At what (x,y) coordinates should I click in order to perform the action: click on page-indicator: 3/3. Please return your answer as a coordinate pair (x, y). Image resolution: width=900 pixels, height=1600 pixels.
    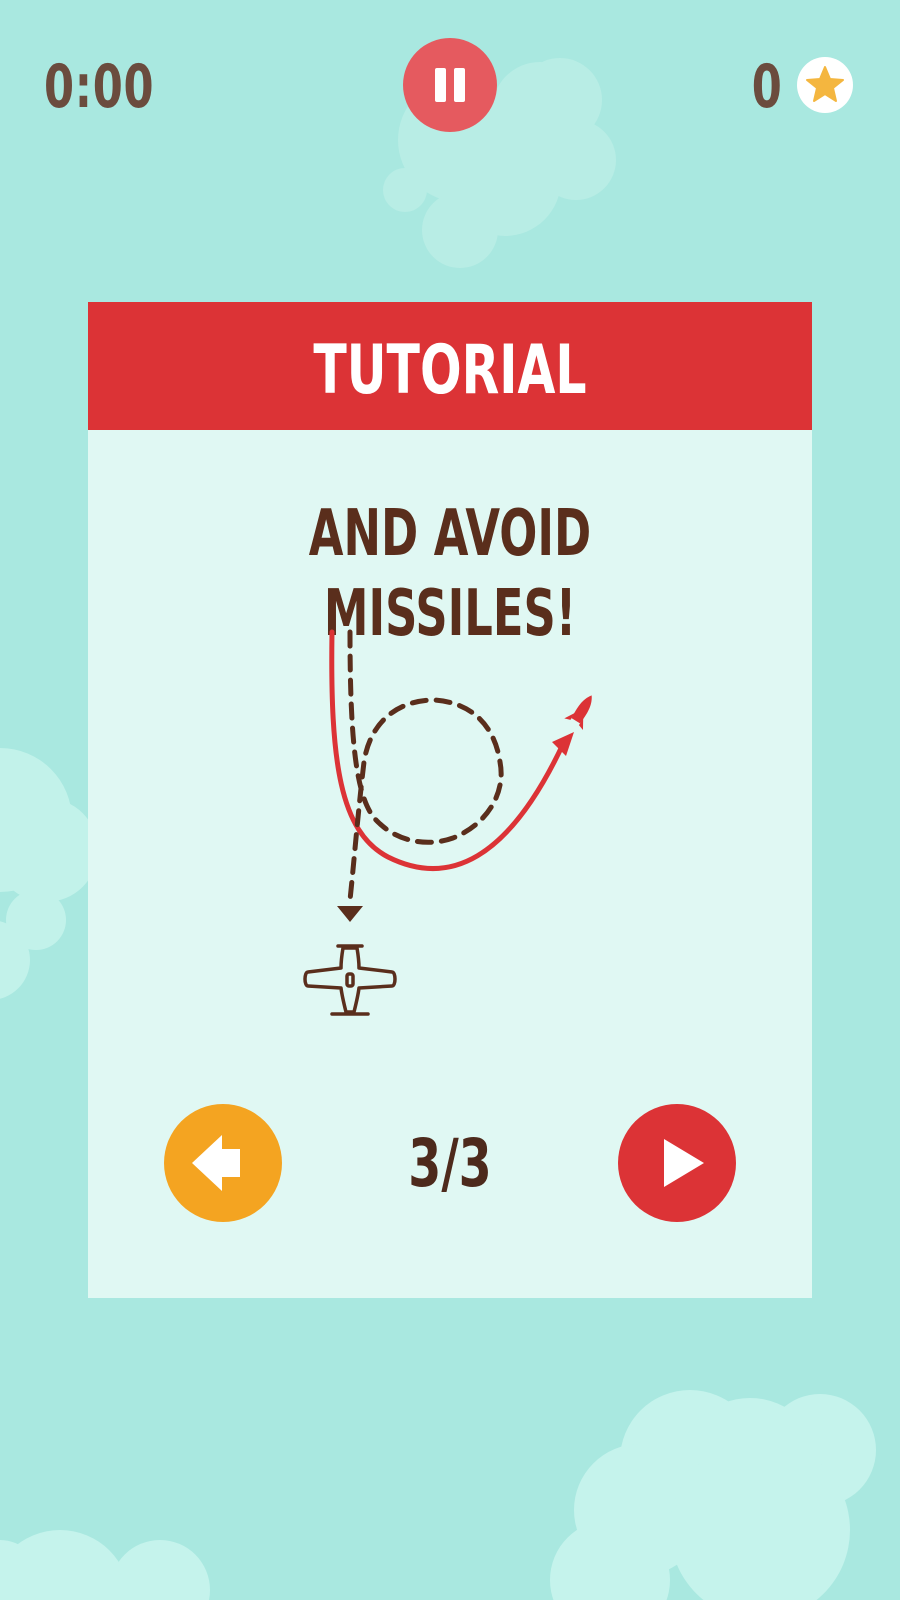
    Looking at the image, I should click on (450, 1163).